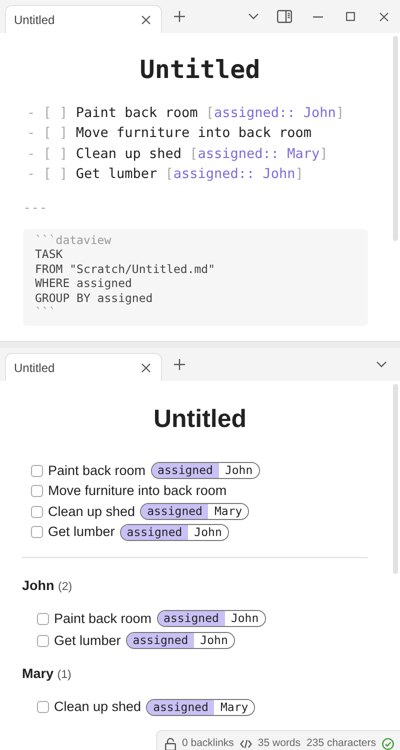 The width and height of the screenshot is (400, 750). Describe the element at coordinates (259, 154) in the screenshot. I see `inline-field: [assigned:: Mary]` at that location.